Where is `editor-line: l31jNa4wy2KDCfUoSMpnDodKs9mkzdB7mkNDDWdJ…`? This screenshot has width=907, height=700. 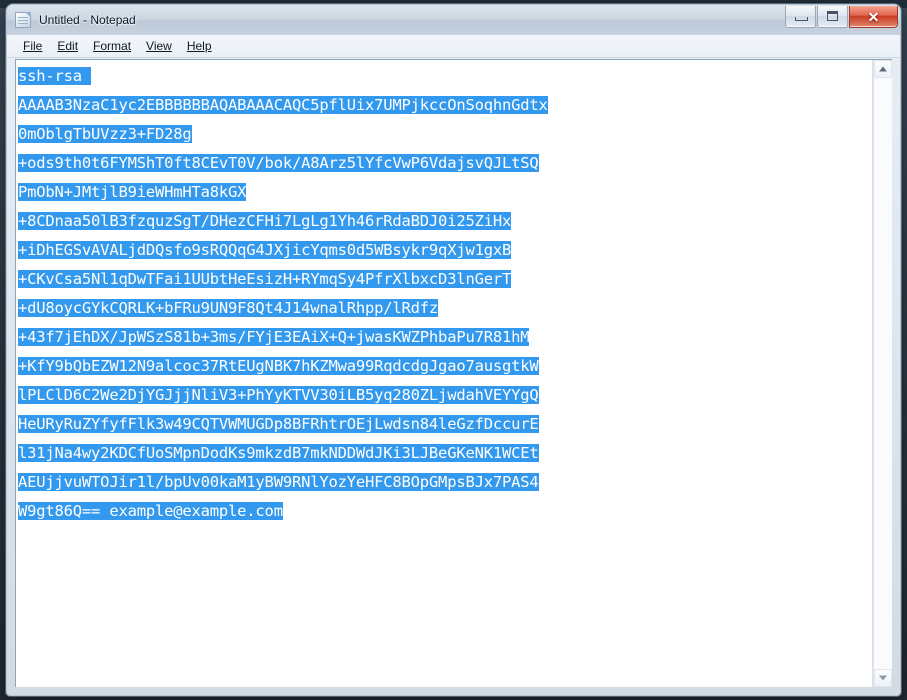
editor-line: l31jNa4wy2KDCfUoSMpnDodKs9mkzdB7mkNDDWdJ… is located at coordinates (445, 453).